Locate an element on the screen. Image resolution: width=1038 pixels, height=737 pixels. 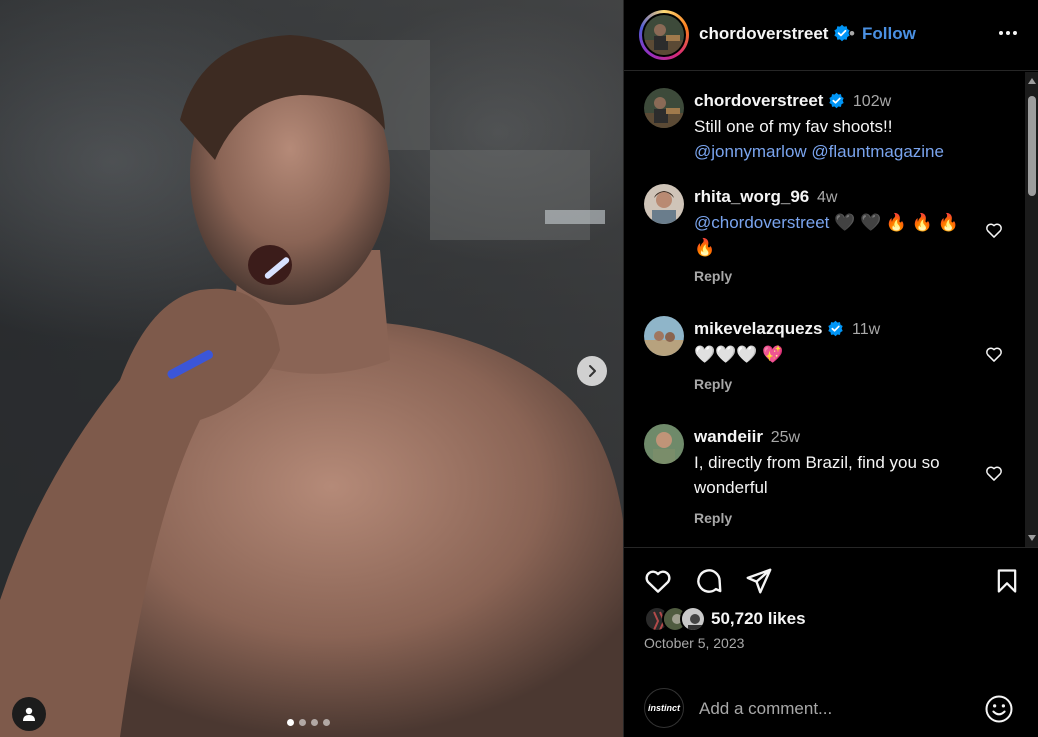
author-avatar is located at coordinates (664, 35).